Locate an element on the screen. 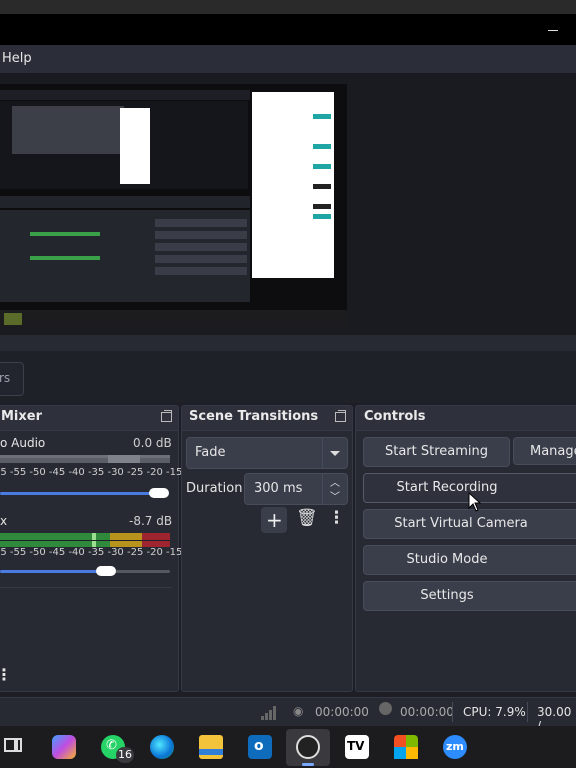  add-transition-button: + is located at coordinates (274, 520).